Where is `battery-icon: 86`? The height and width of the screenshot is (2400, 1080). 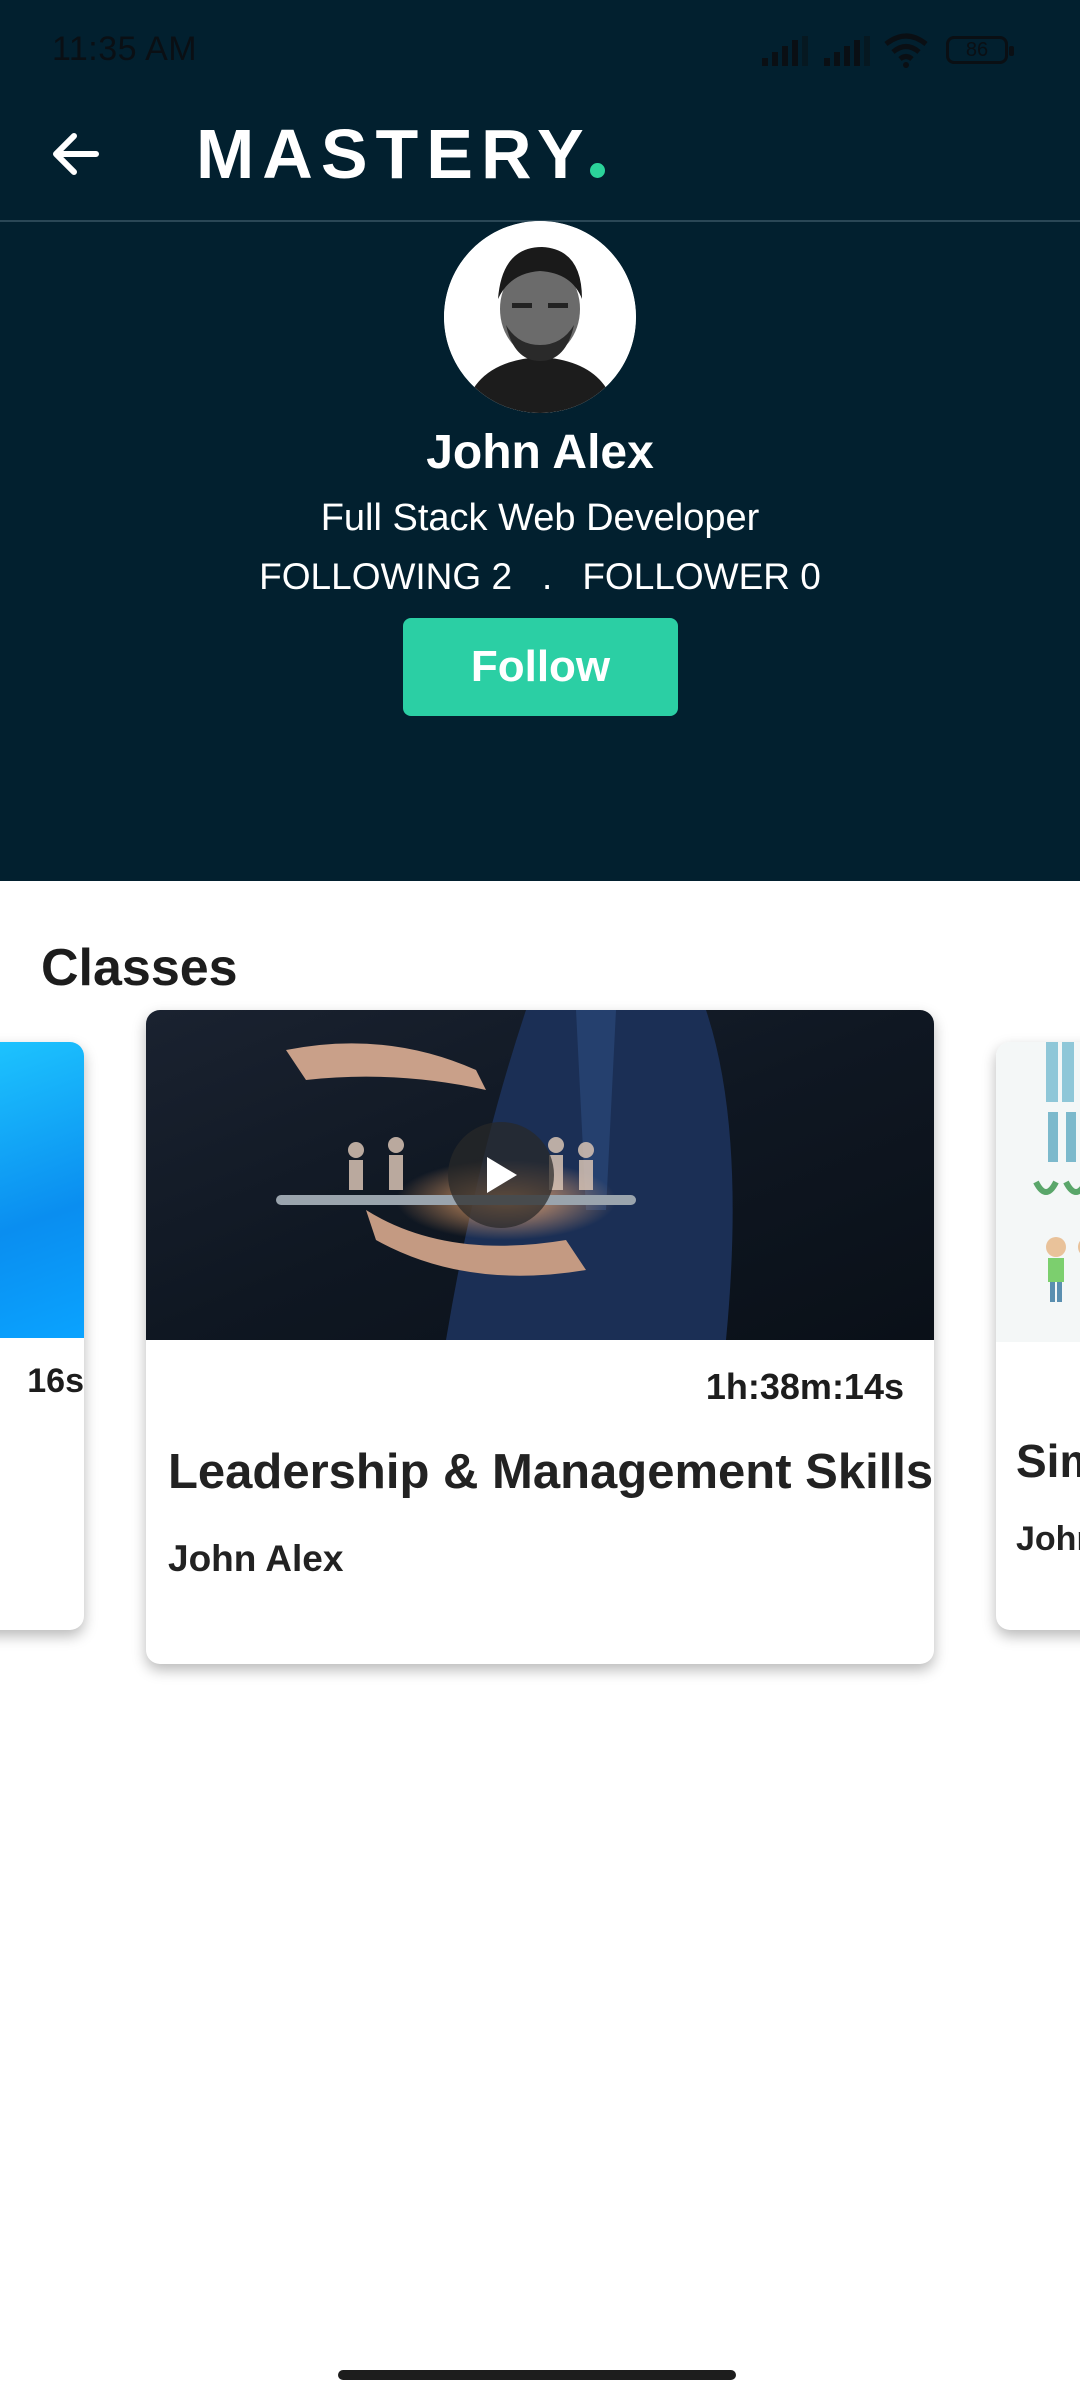 battery-icon: 86 is located at coordinates (980, 50).